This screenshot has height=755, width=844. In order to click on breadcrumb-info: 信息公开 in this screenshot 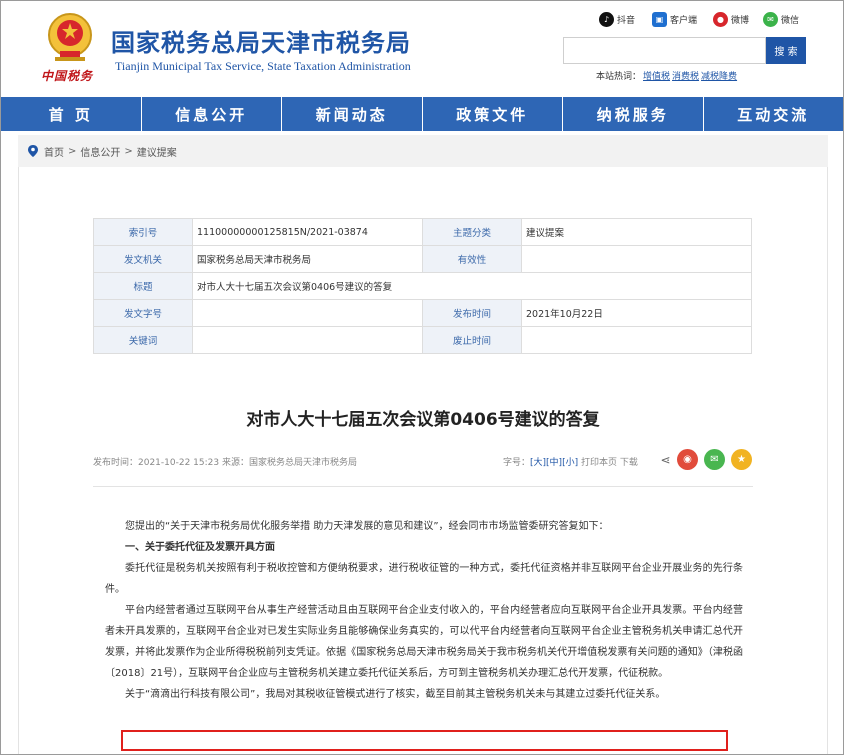, I will do `click(100, 151)`.